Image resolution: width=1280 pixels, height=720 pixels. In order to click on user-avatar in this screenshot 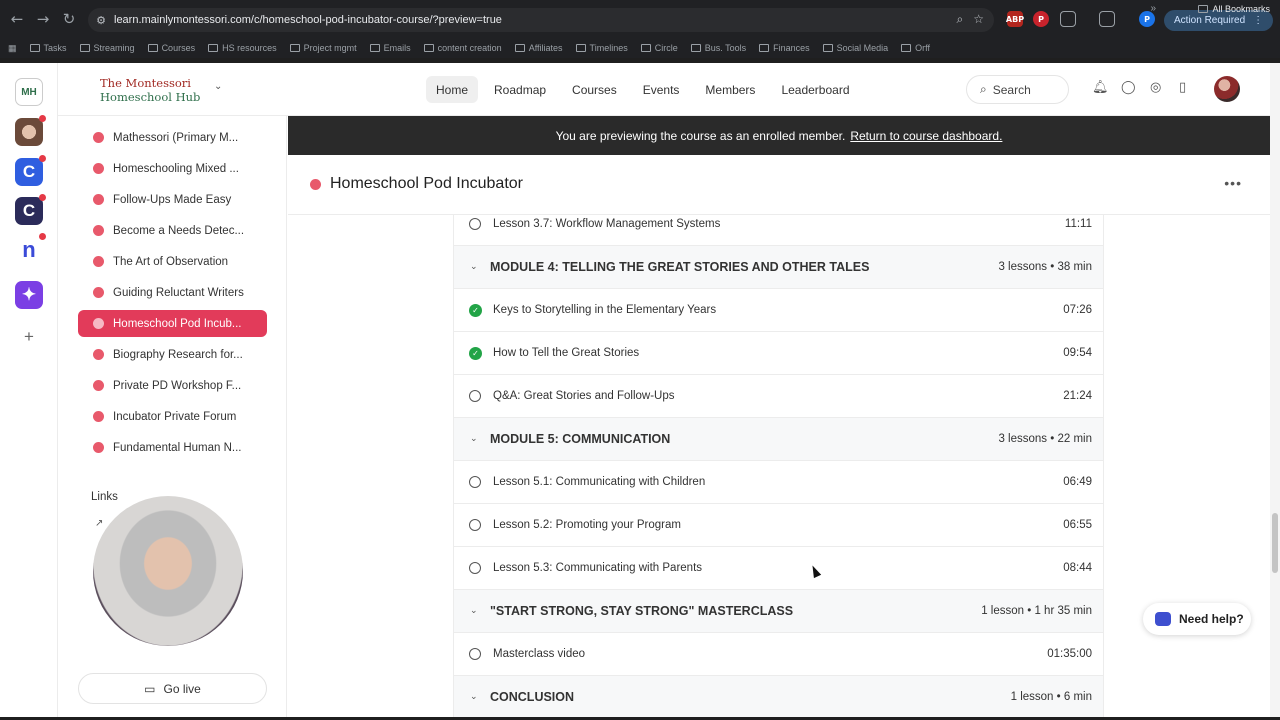, I will do `click(1227, 89)`.